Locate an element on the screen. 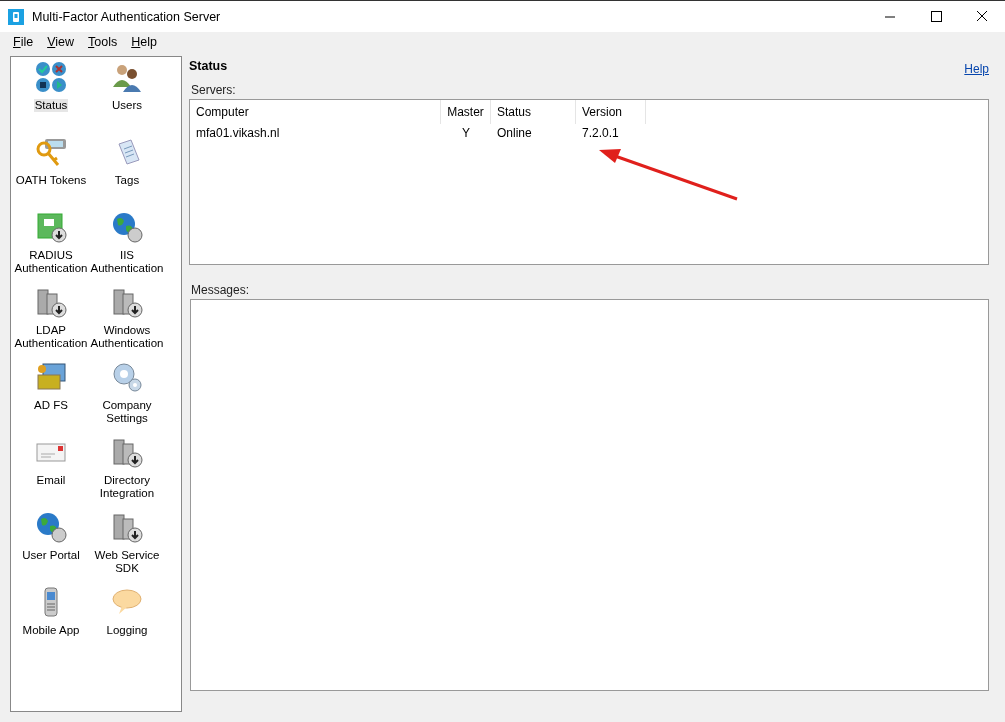 This screenshot has width=1005, height=722. sidebar-item: LDAP Authentication is located at coordinates (51, 337).